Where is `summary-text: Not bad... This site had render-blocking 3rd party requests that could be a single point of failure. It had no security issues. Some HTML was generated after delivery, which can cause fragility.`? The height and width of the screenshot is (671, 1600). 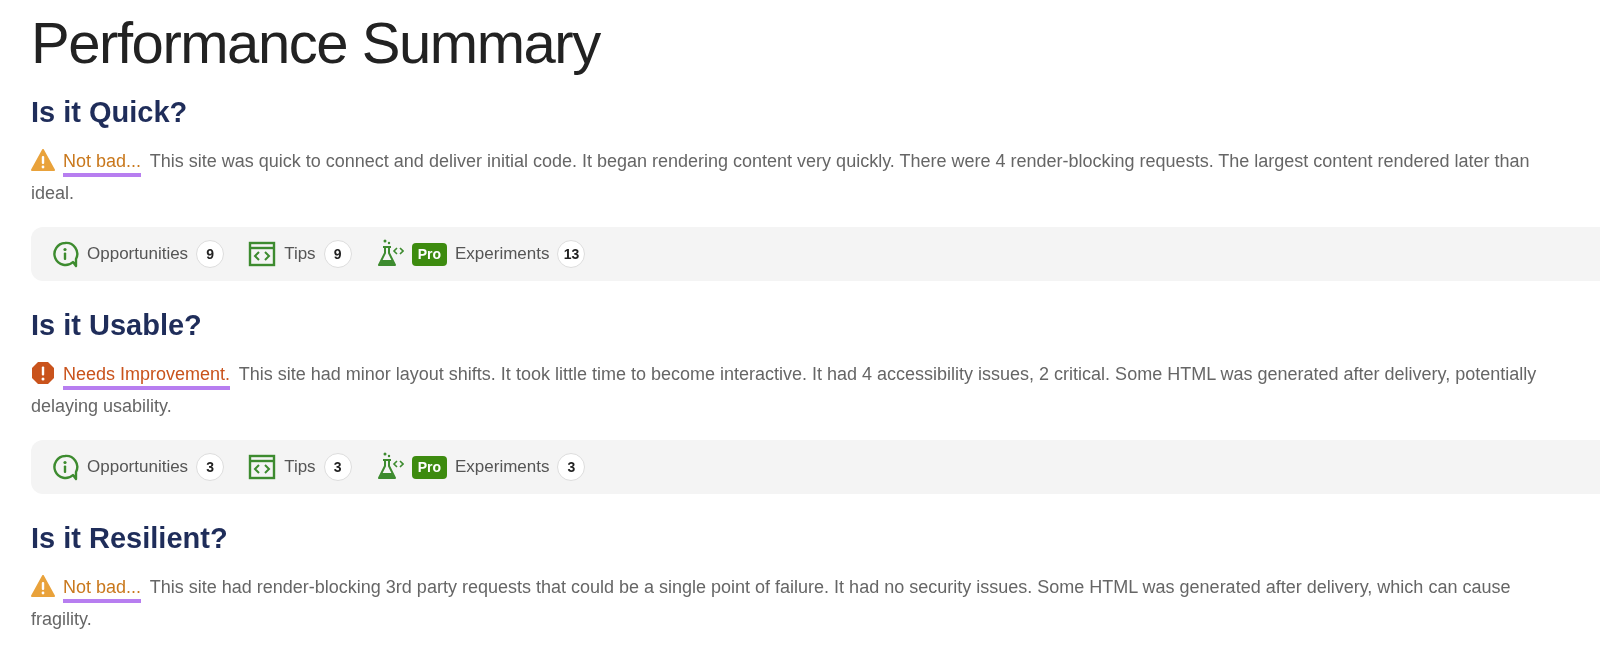 summary-text: Not bad... This site had render-blocking 3rd party requests that could be a single point of failure. It had no security issues. Some HTML was generated after delivery, which can cause fragility. is located at coordinates (771, 602).